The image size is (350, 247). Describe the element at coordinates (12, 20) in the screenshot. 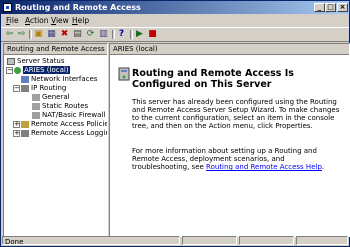

I see `menu-file: File` at that location.